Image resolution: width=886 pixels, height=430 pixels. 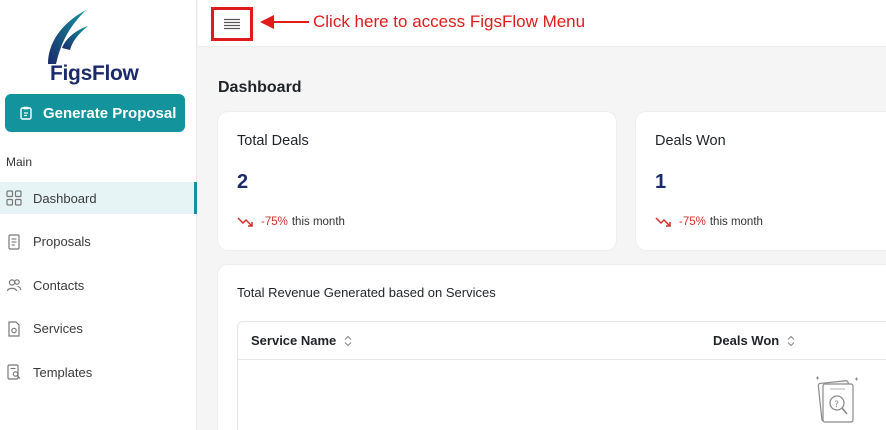 What do you see at coordinates (94, 73) in the screenshot?
I see `logo-text: FigsFlow` at bounding box center [94, 73].